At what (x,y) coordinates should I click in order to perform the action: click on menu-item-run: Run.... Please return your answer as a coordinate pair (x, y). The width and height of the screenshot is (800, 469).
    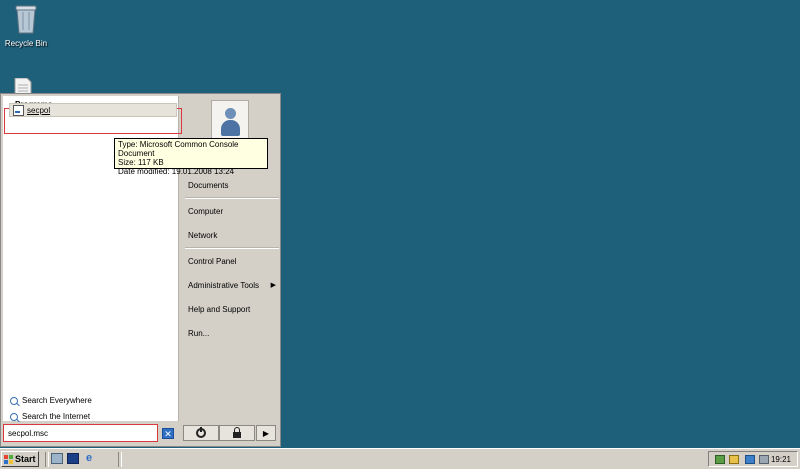
    Looking at the image, I should click on (232, 333).